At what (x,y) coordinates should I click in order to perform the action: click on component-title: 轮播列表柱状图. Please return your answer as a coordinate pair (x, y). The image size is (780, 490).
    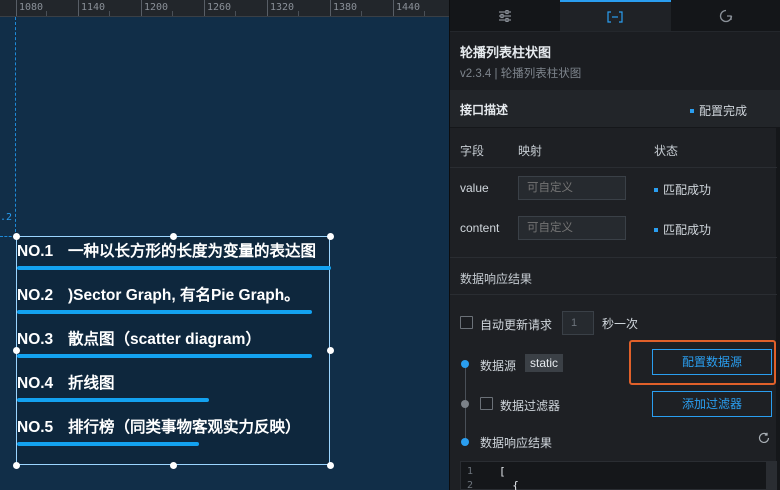
    Looking at the image, I should click on (506, 52).